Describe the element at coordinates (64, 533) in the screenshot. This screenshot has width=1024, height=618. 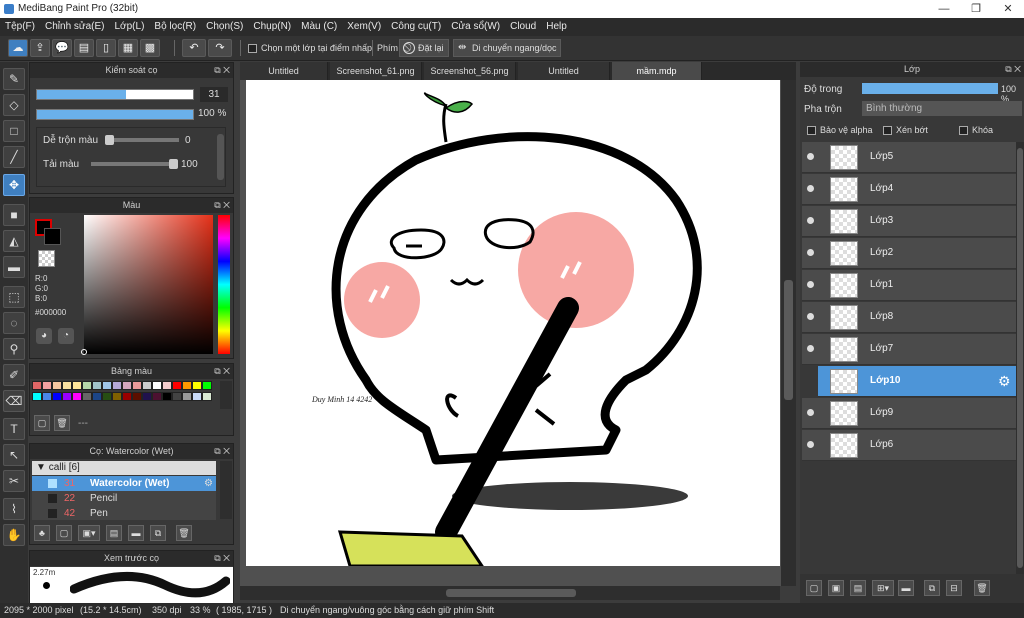
I see `new-brush-icon: ▢` at that location.